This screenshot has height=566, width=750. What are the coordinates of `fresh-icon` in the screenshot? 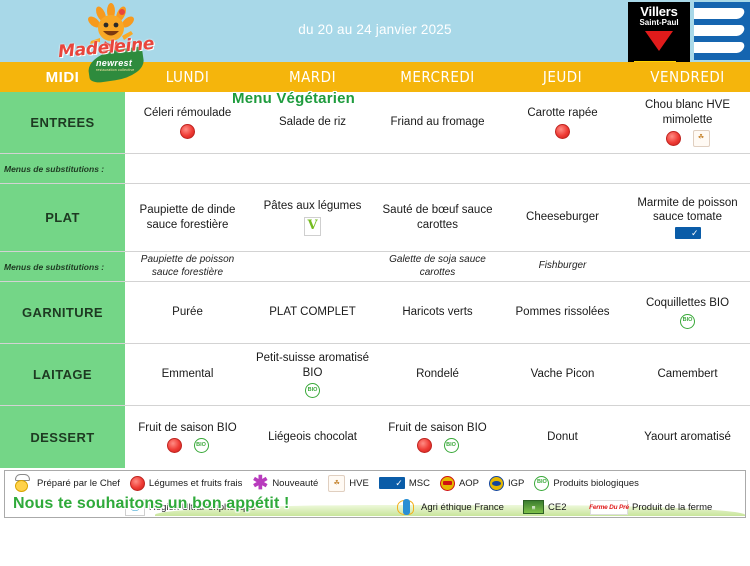 It's located at (137, 483).